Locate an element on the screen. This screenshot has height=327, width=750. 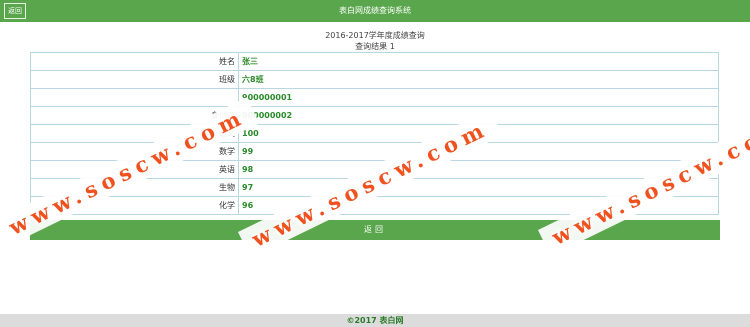
table-row: 班级 六8班 is located at coordinates (374, 79).